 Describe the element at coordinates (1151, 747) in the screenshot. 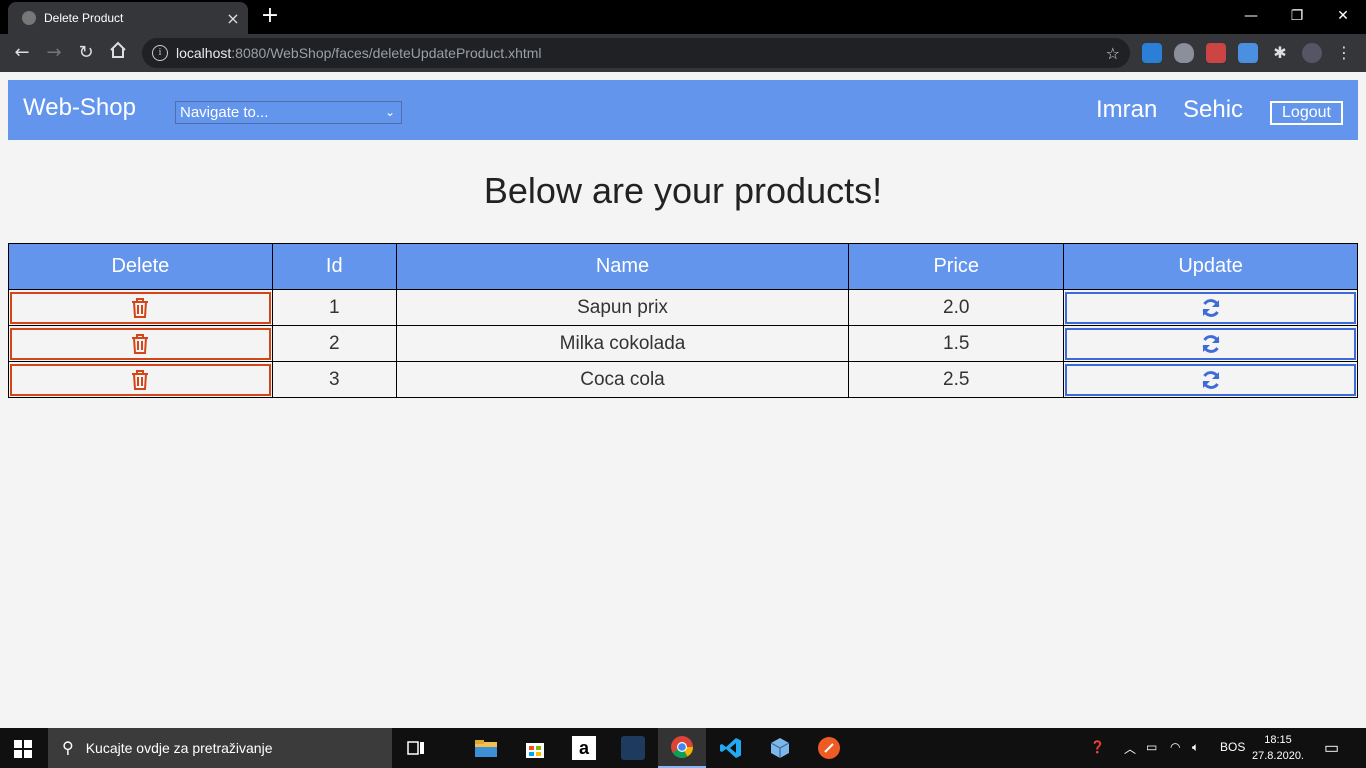

I see `battery-icon: ▭` at that location.